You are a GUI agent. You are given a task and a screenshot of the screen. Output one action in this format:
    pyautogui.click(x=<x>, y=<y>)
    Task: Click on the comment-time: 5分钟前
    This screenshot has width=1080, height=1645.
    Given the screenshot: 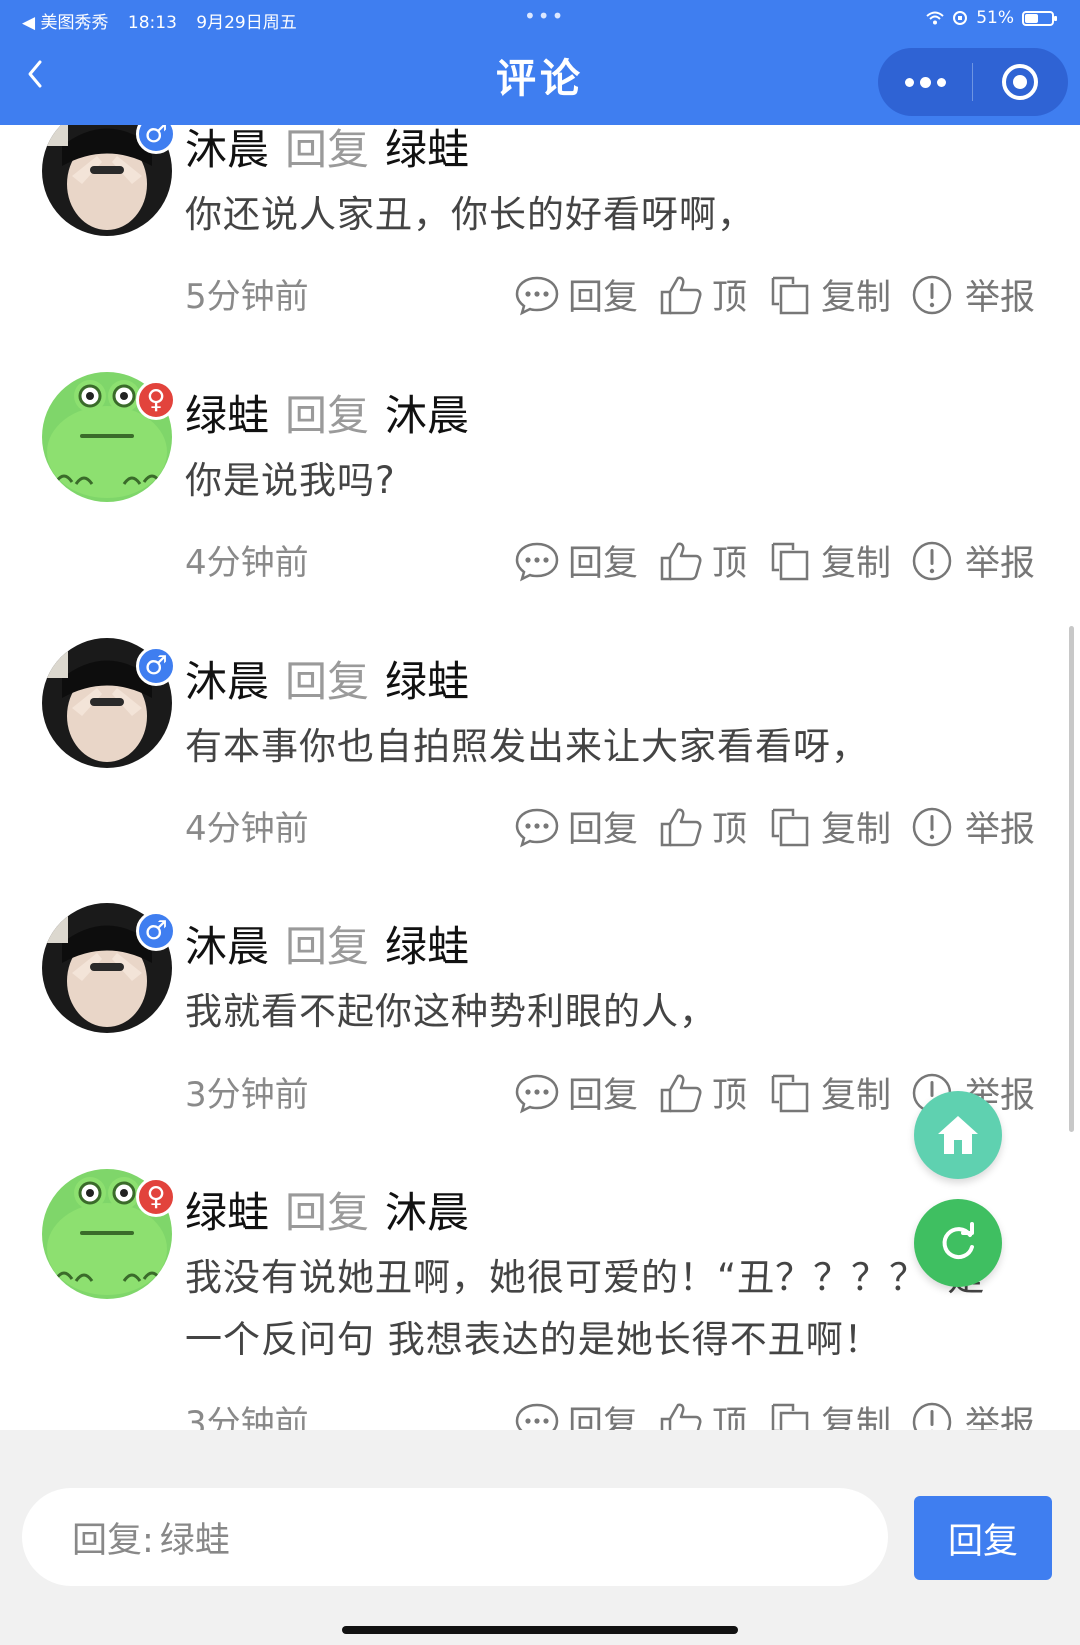 What is the action you would take?
    pyautogui.click(x=247, y=297)
    